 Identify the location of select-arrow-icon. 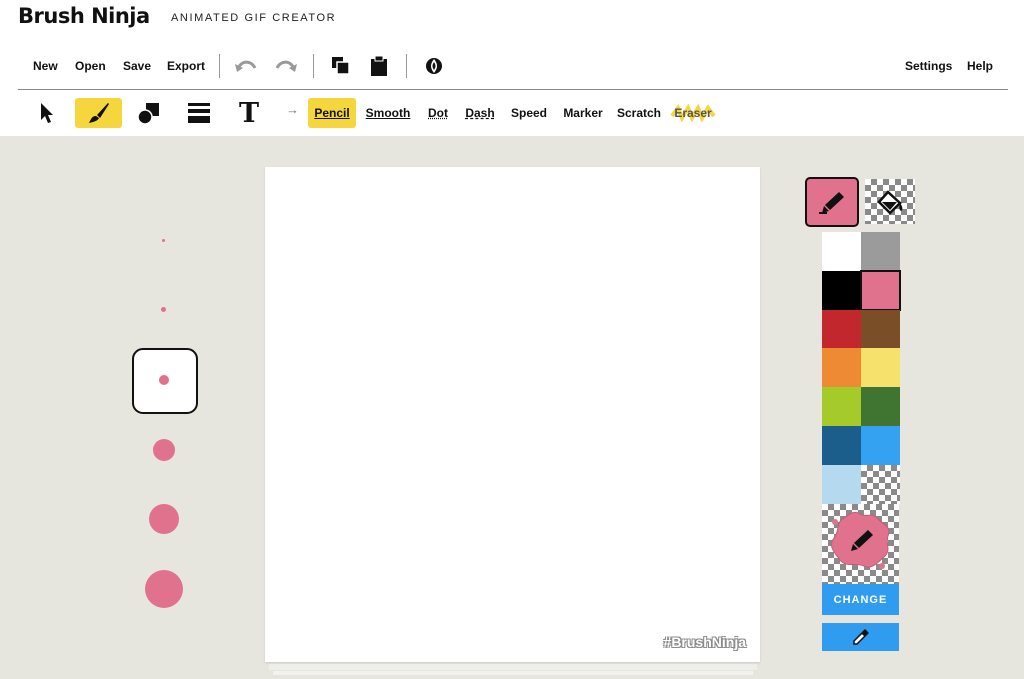
(47, 113).